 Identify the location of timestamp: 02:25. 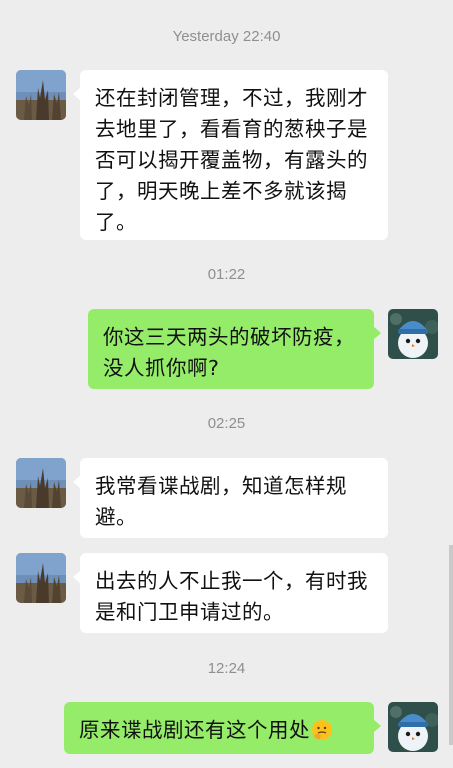
(226, 423).